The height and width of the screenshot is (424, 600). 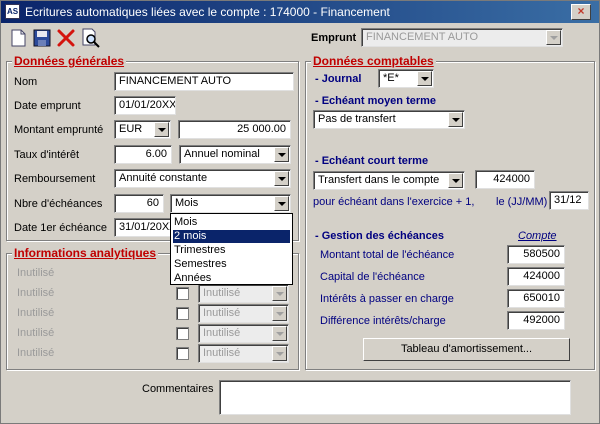 What do you see at coordinates (231, 278) in the screenshot?
I see `dropdown-option-annees: Années` at bounding box center [231, 278].